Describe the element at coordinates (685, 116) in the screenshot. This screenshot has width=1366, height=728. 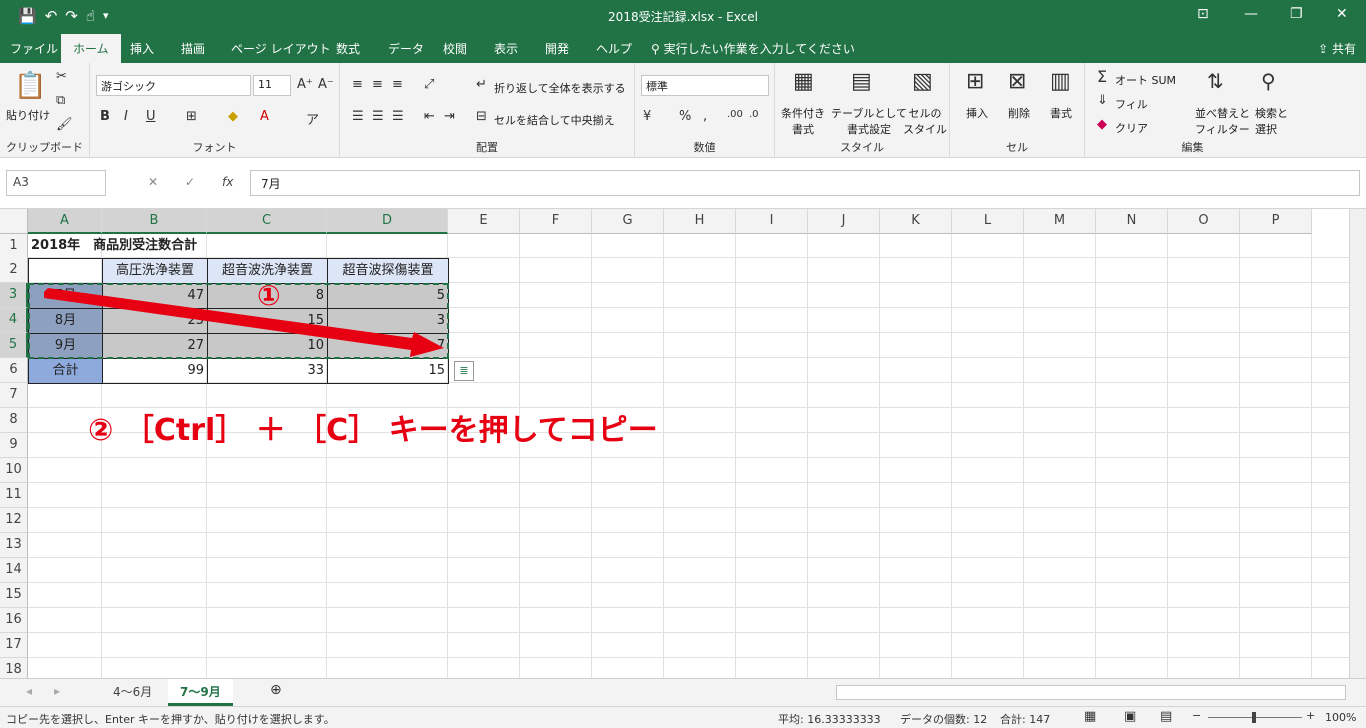
I see `percent-style-button: %` at that location.